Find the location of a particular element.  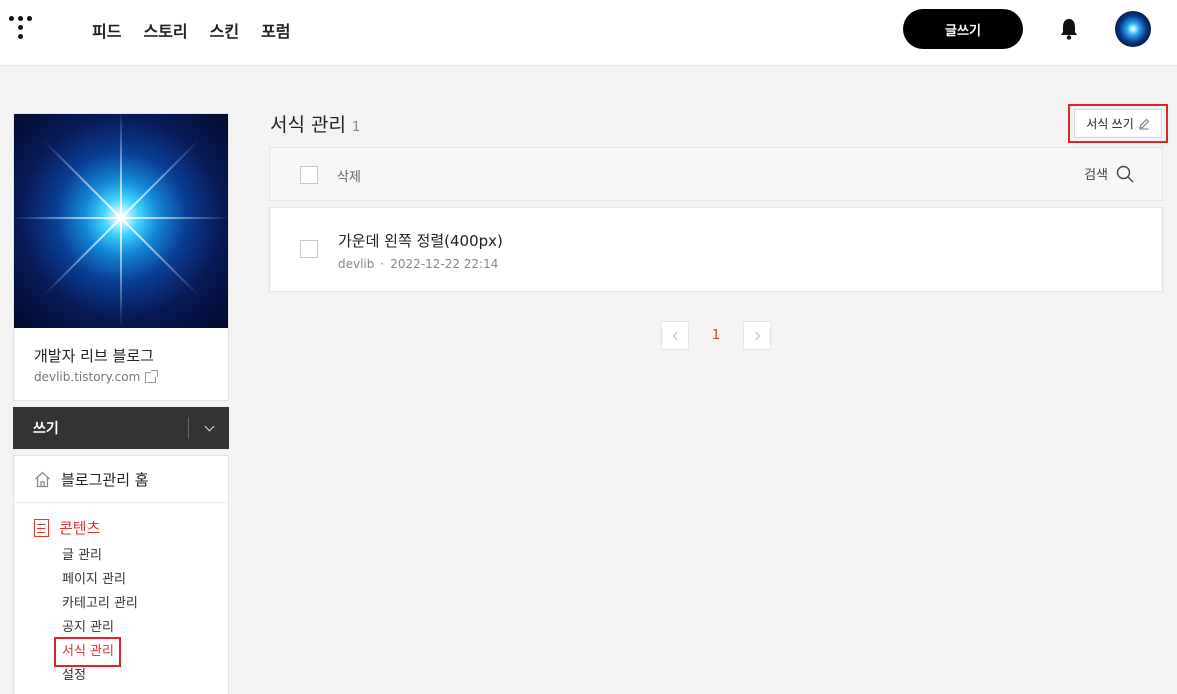

blog-url-link: devlib.tistory.com is located at coordinates (96, 376).